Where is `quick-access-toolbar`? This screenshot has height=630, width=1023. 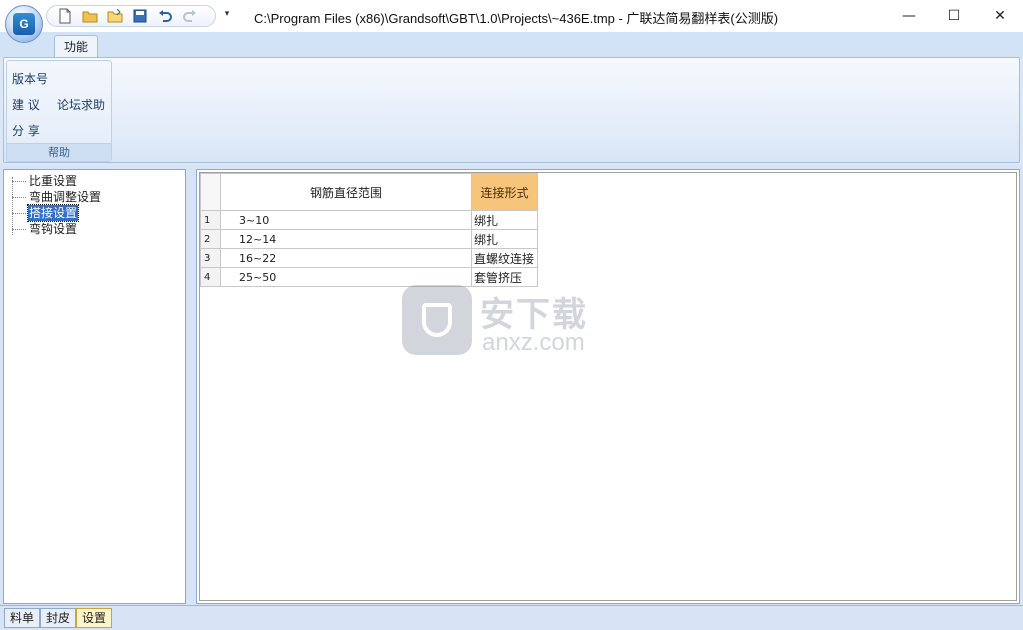 quick-access-toolbar is located at coordinates (131, 16).